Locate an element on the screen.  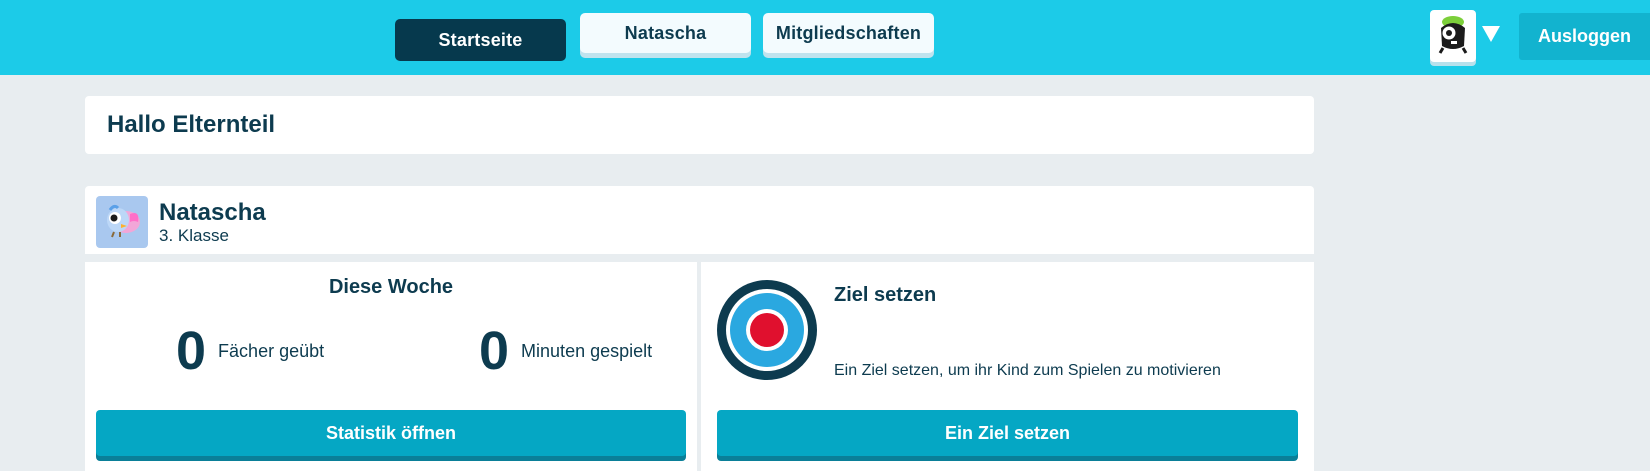
child-avatar is located at coordinates (122, 222).